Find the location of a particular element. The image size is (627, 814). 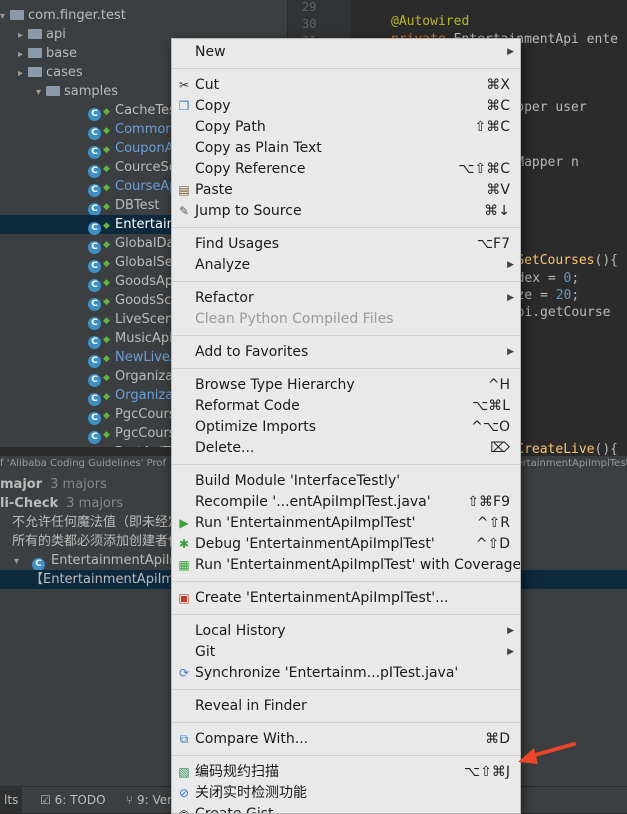

create-config-icon: ▣ is located at coordinates (184, 598).